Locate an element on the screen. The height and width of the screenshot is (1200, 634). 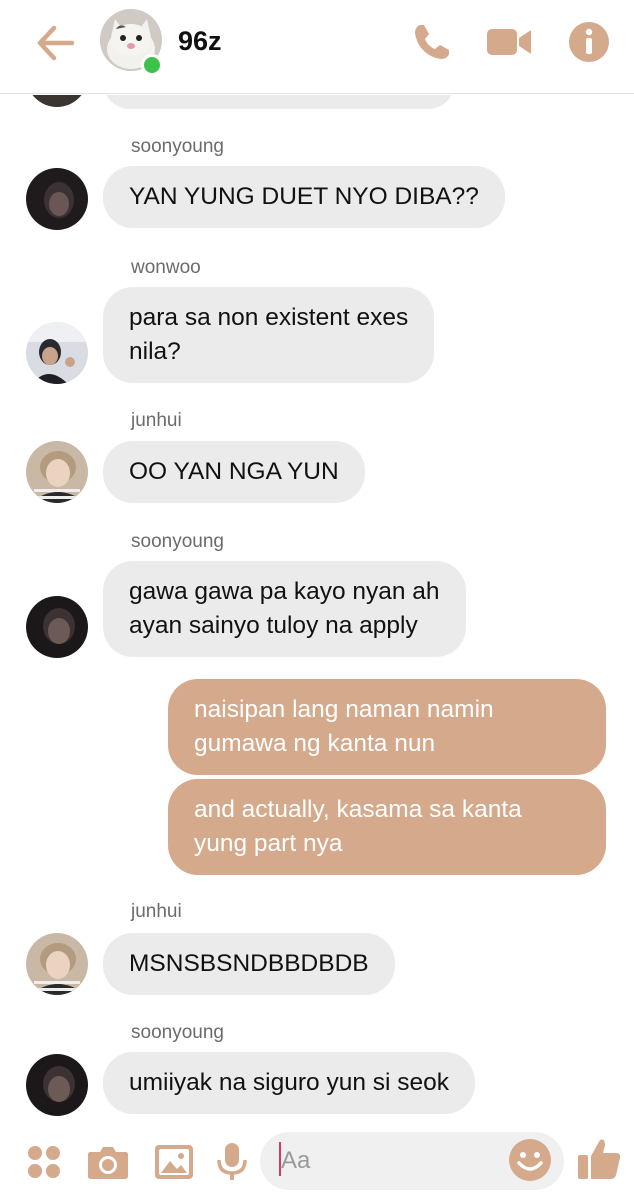
incoming-message-bubble: OO YAN NGA YUN is located at coordinates (234, 472).